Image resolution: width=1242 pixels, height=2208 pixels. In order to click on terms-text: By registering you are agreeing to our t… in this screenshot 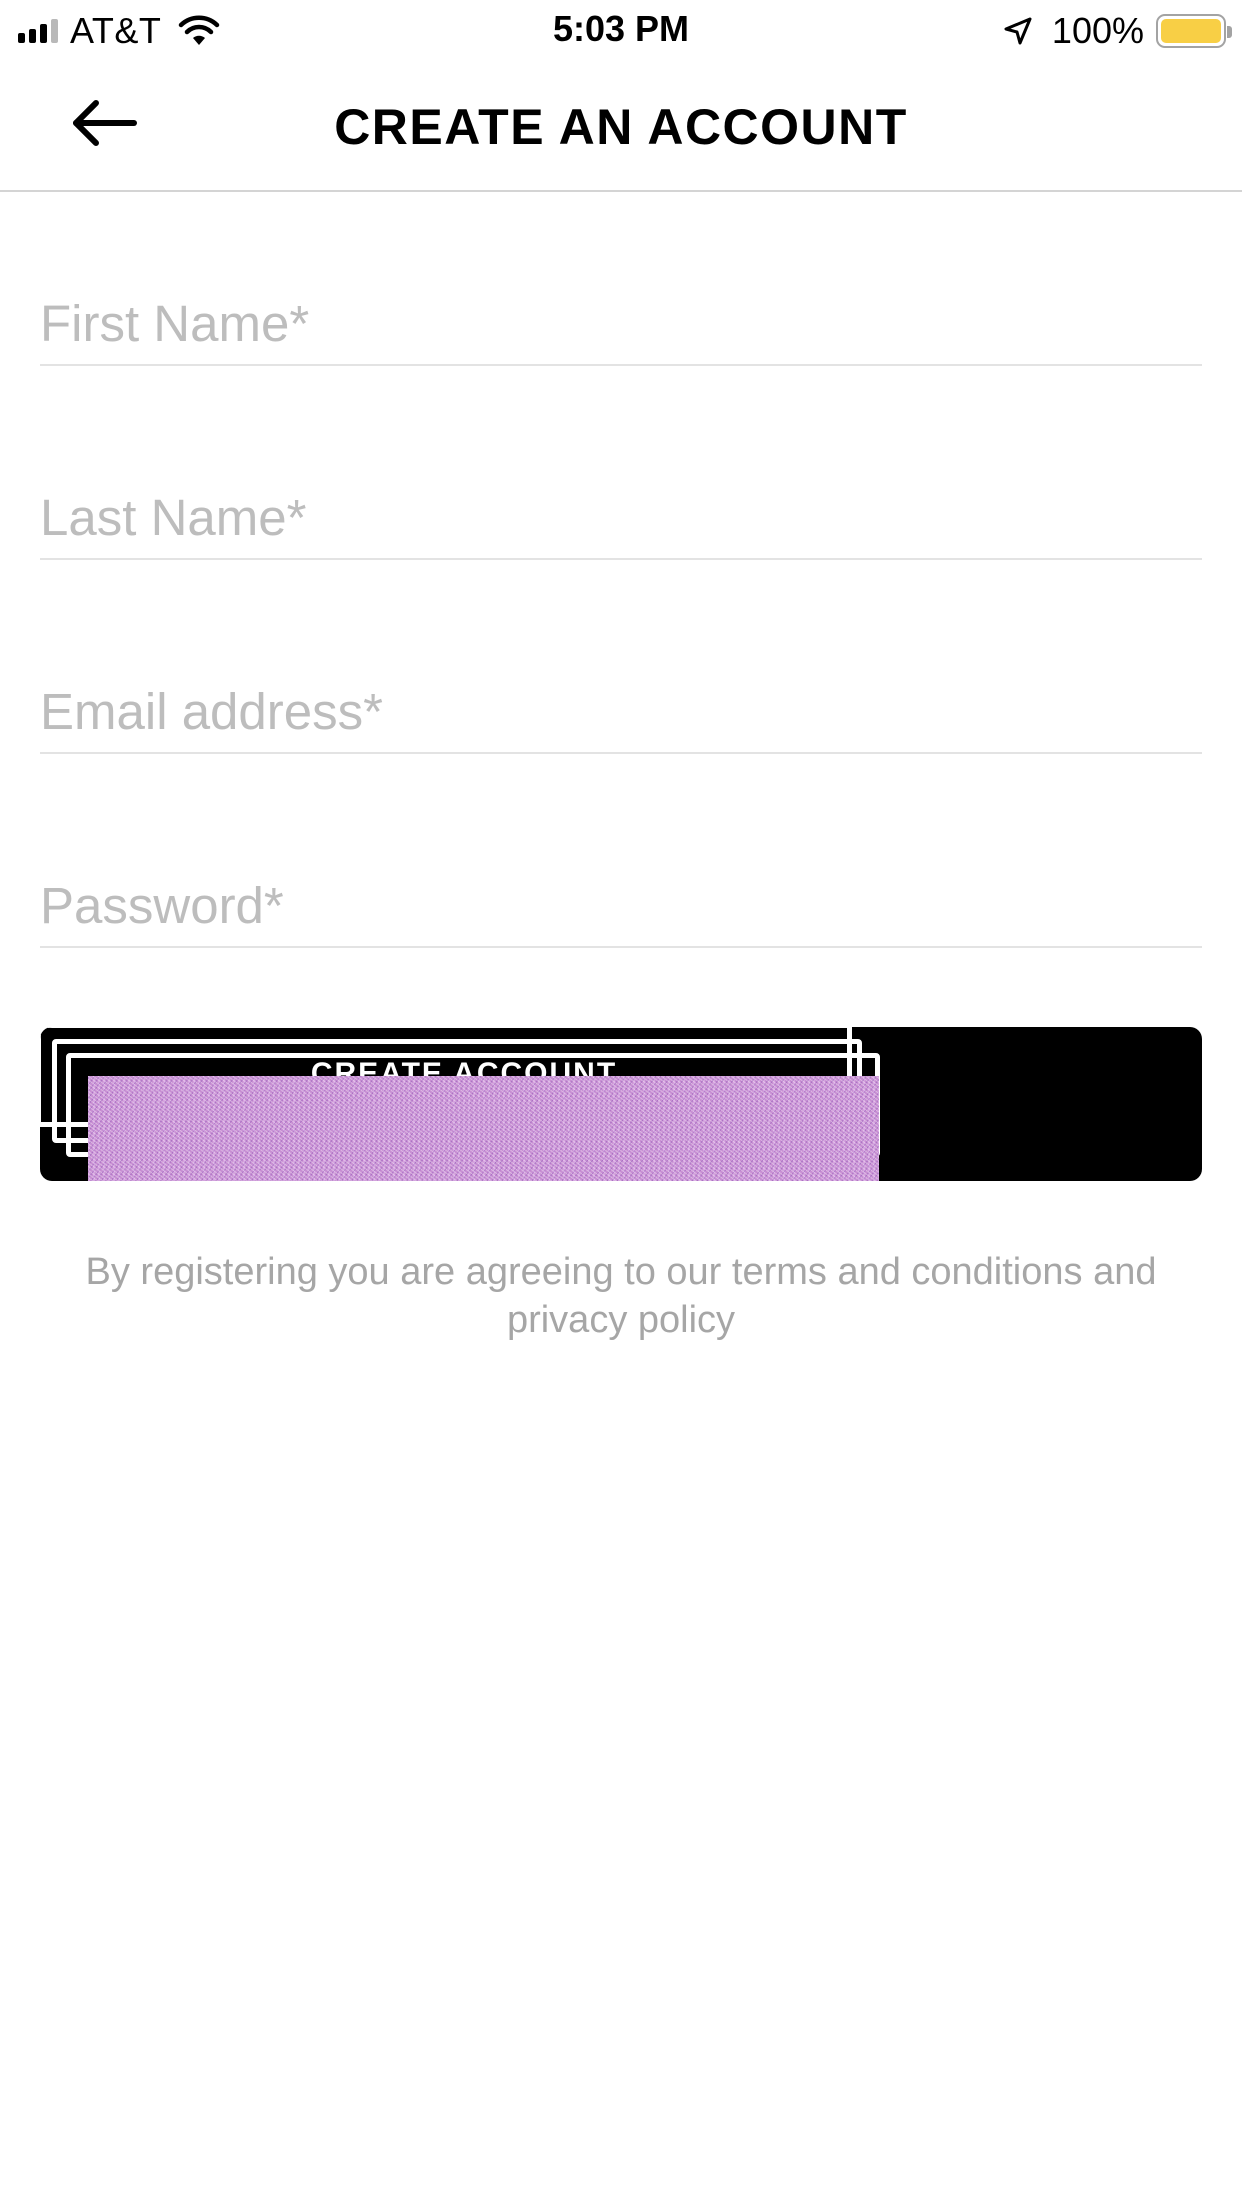, I will do `click(621, 1296)`.